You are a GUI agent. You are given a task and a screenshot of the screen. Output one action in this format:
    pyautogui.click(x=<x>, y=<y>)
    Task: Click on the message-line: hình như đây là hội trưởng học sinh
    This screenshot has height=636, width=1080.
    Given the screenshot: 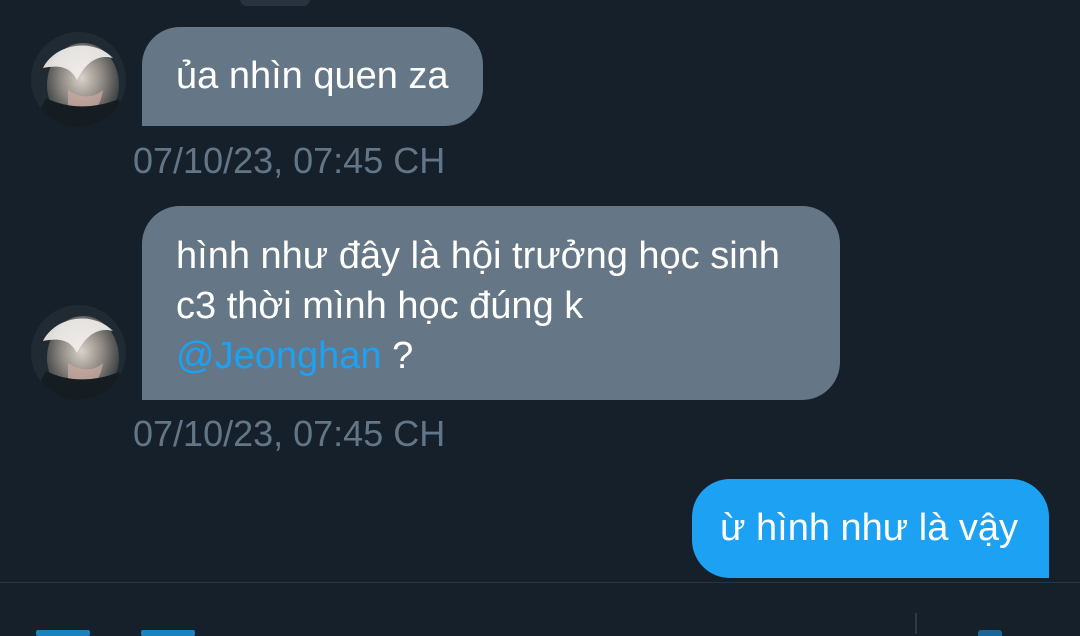 What is the action you would take?
    pyautogui.click(x=478, y=256)
    